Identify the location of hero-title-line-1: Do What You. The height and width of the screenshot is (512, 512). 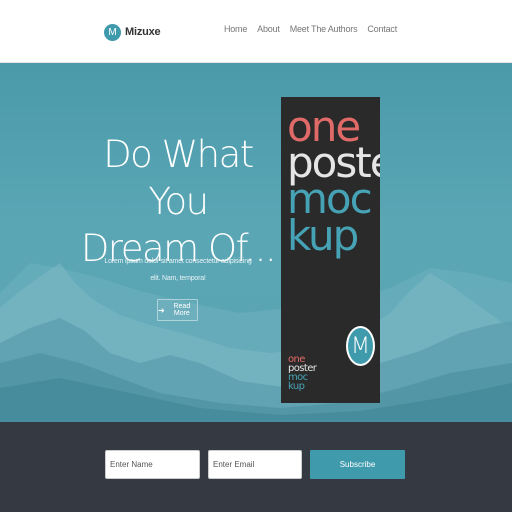
(178, 178).